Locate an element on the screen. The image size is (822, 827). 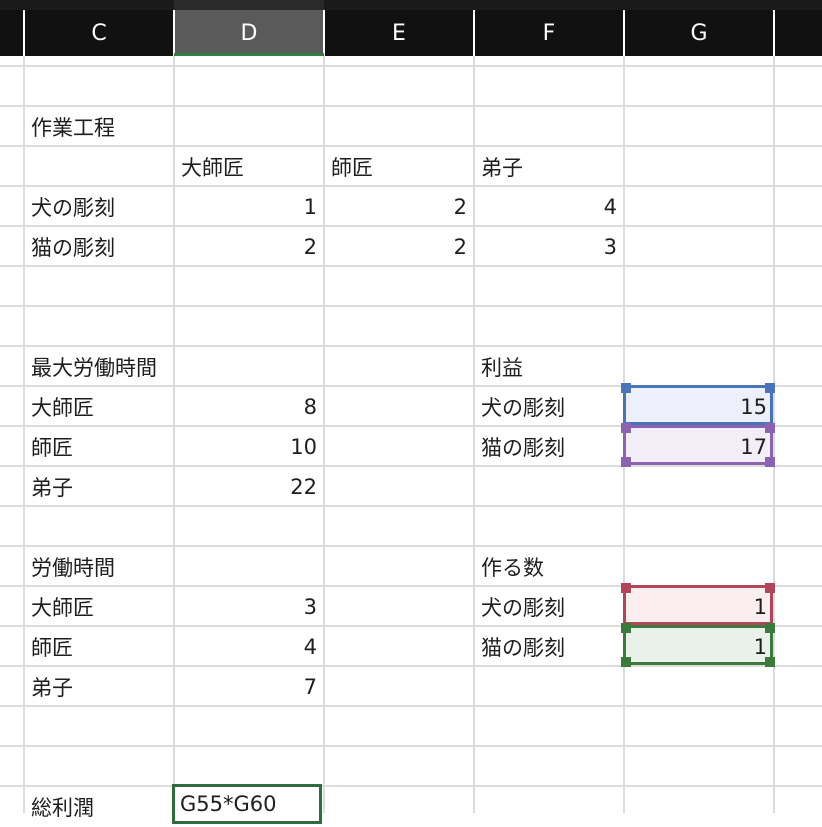
cell-c-r8: 大師匠 is located at coordinates (99, 407).